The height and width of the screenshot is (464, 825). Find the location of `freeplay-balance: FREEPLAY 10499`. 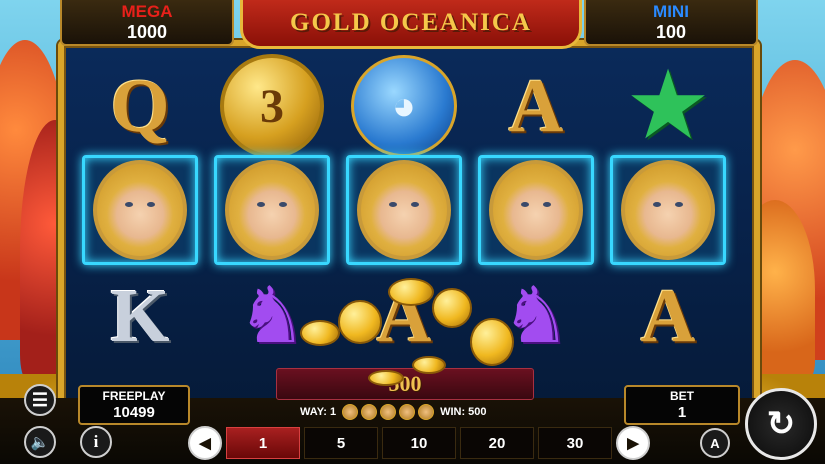

freeplay-balance: FREEPLAY 10499 is located at coordinates (134, 405).